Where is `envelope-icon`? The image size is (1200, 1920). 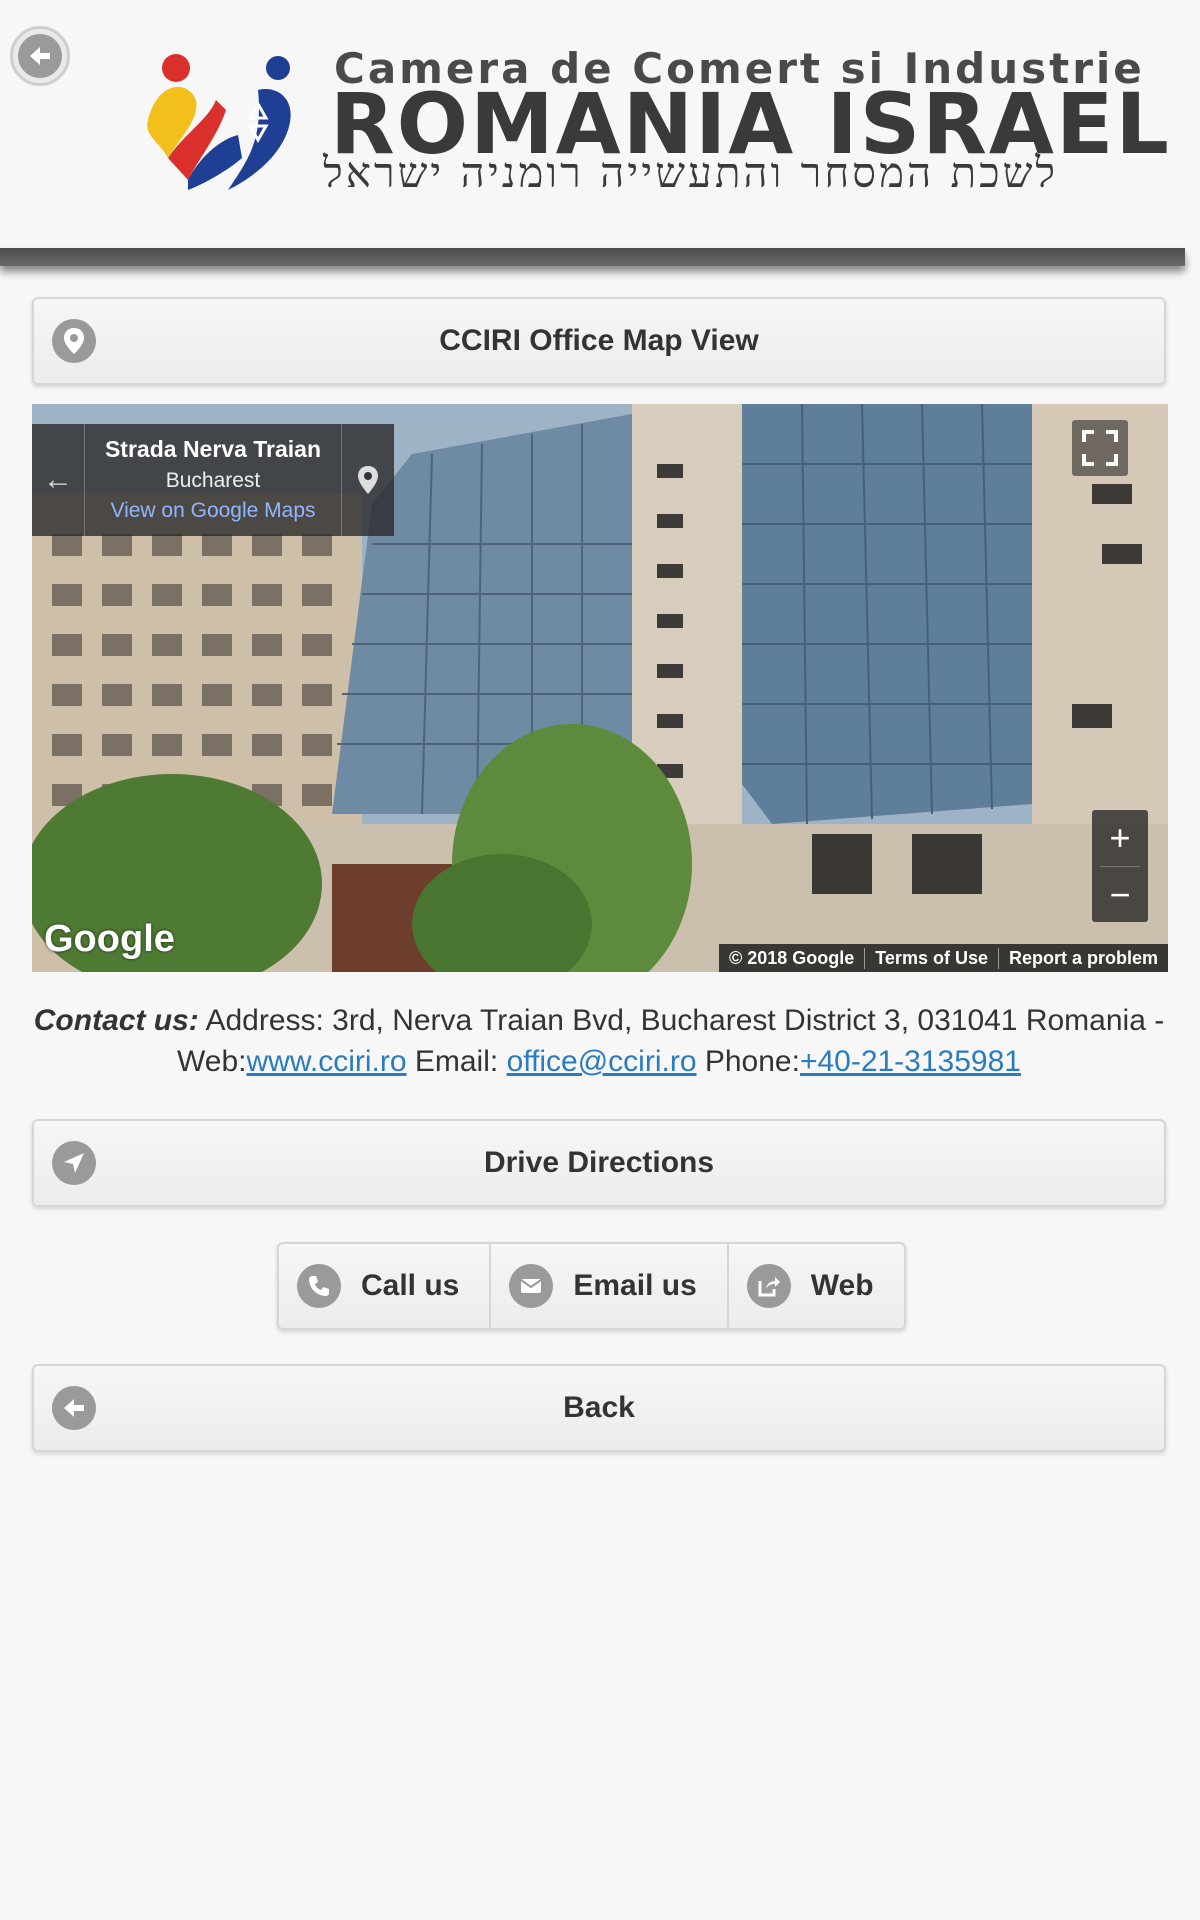 envelope-icon is located at coordinates (531, 1286).